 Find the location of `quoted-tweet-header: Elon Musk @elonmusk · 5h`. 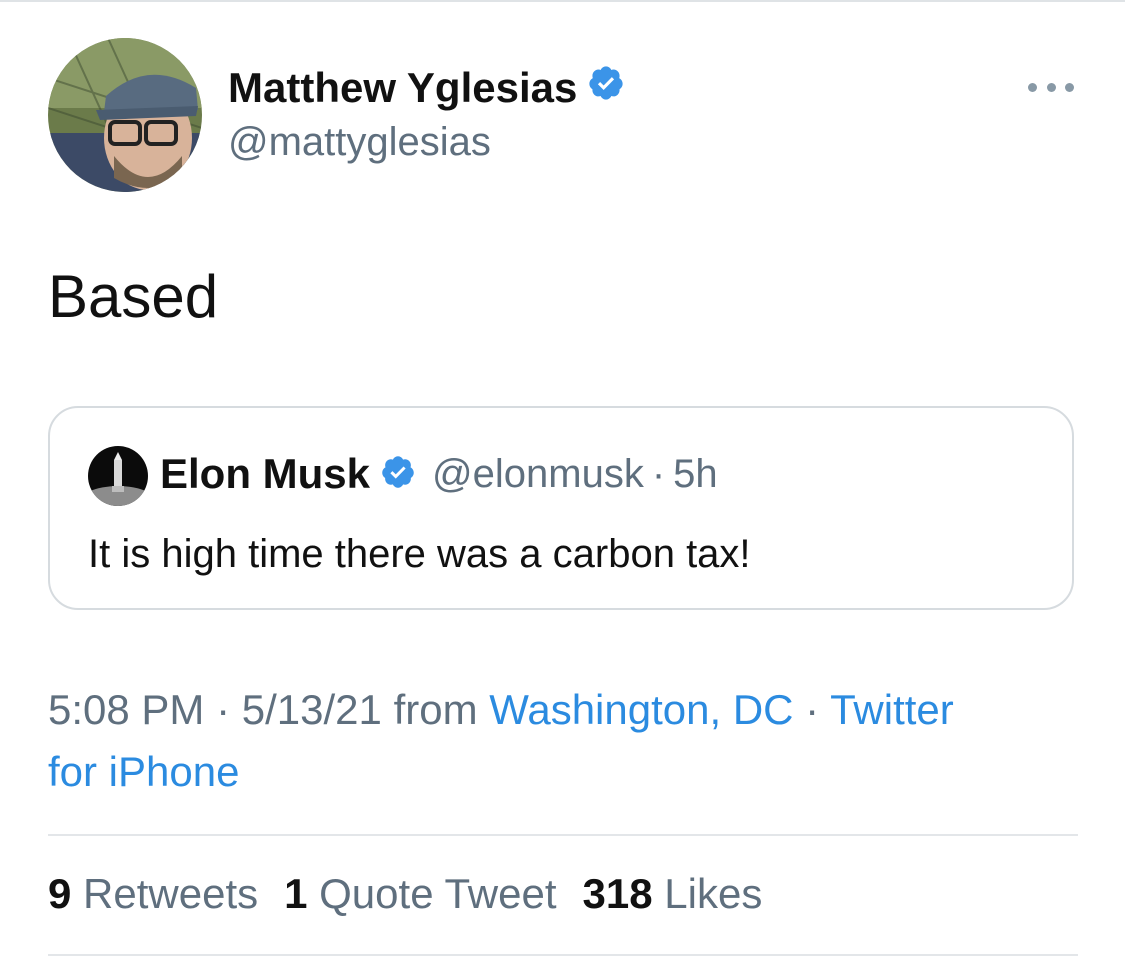

quoted-tweet-header: Elon Musk @elonmusk · 5h is located at coordinates (439, 474).